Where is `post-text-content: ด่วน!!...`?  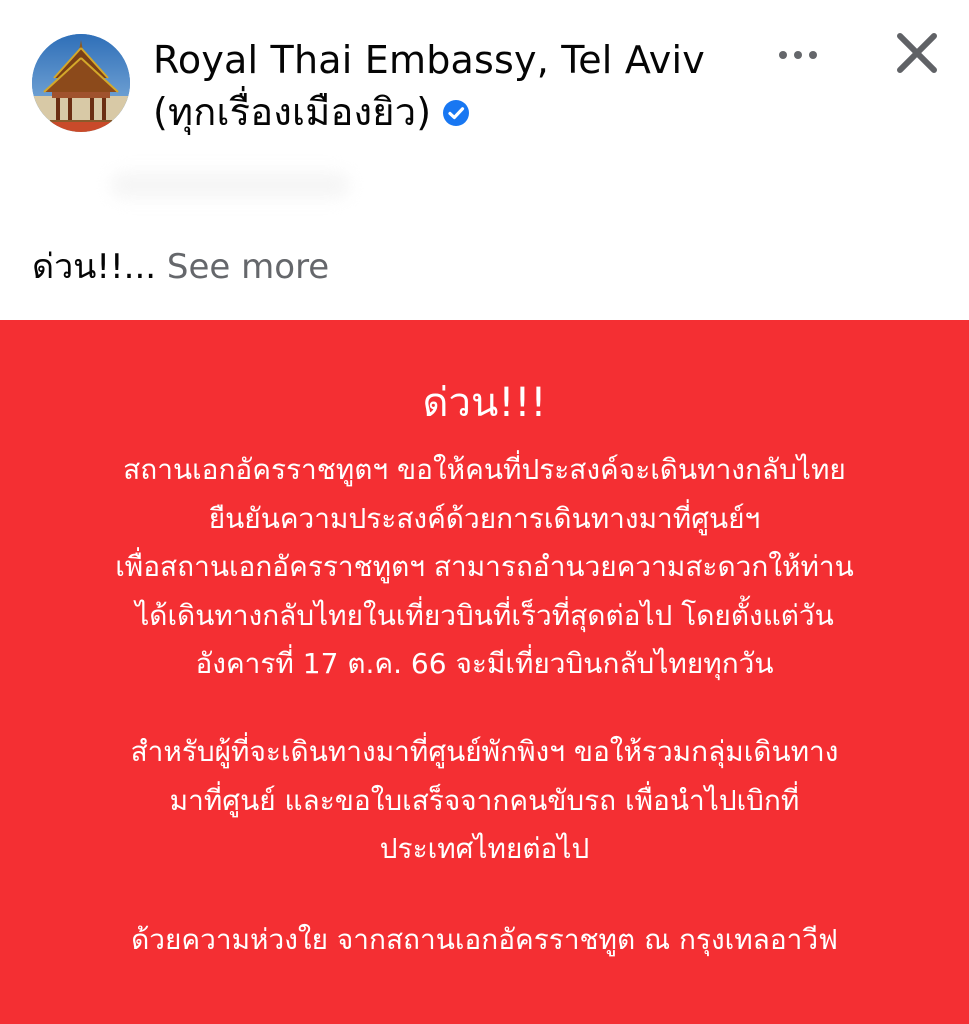
post-text-content: ด่วน!!... is located at coordinates (94, 267).